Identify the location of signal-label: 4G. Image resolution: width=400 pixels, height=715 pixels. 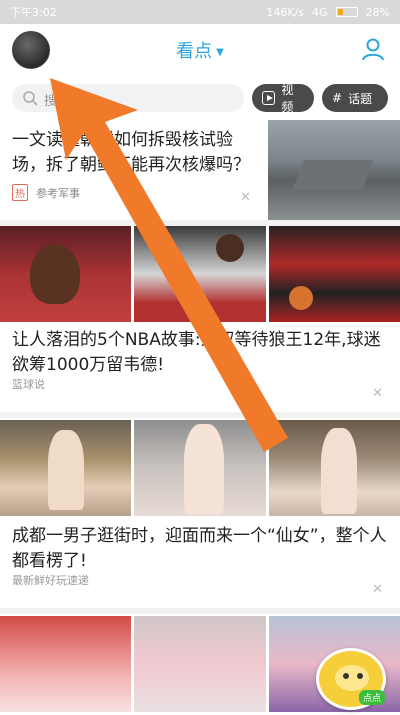
(320, 12).